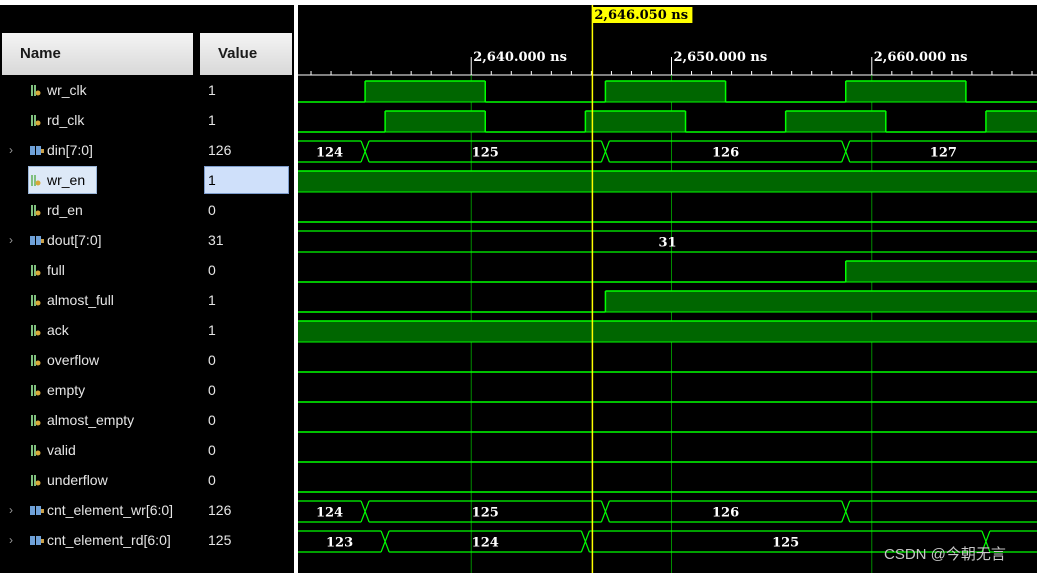  I want to click on signal-name: rd_clk, so click(66, 120).